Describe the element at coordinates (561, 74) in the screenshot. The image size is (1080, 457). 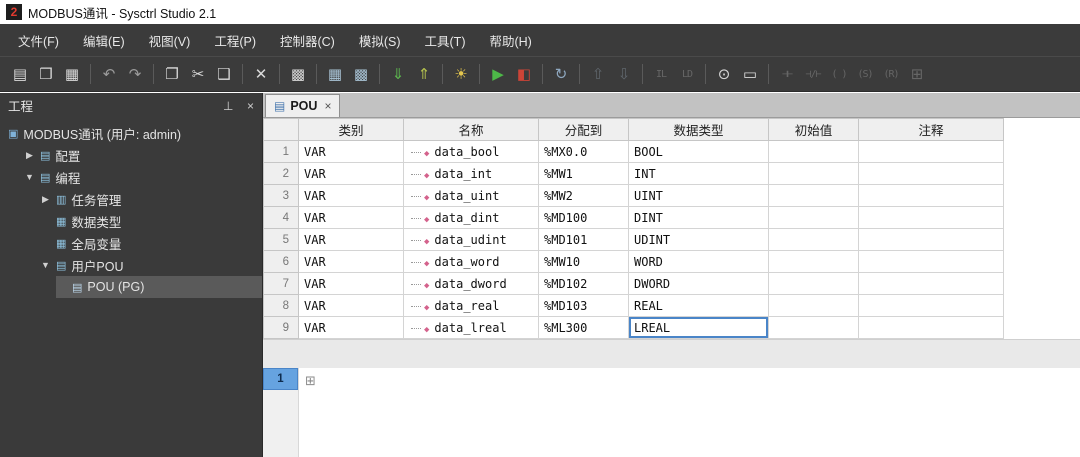
I see `sync-icon: ↻` at that location.